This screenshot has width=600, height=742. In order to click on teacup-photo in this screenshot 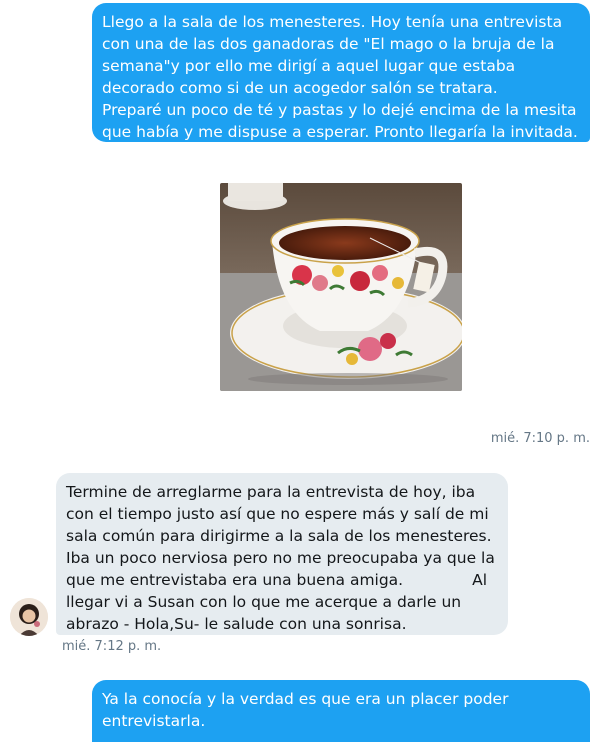, I will do `click(341, 287)`.